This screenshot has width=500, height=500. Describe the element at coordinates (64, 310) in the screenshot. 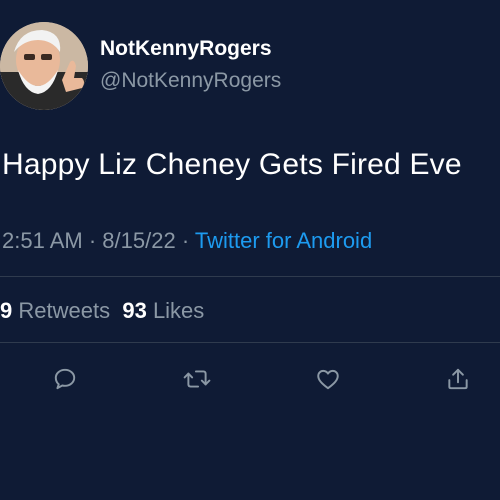

I see `retweets-label: Retweets` at that location.